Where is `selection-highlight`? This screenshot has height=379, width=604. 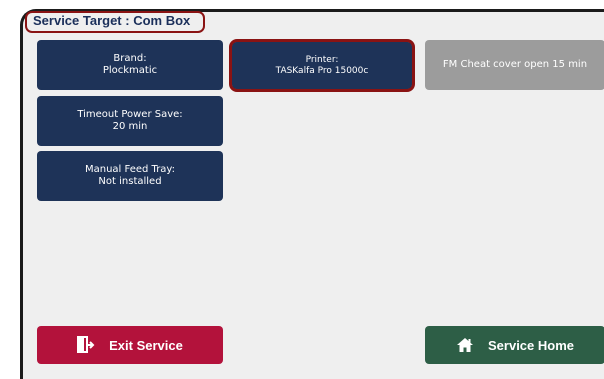 selection-highlight is located at coordinates (322, 65).